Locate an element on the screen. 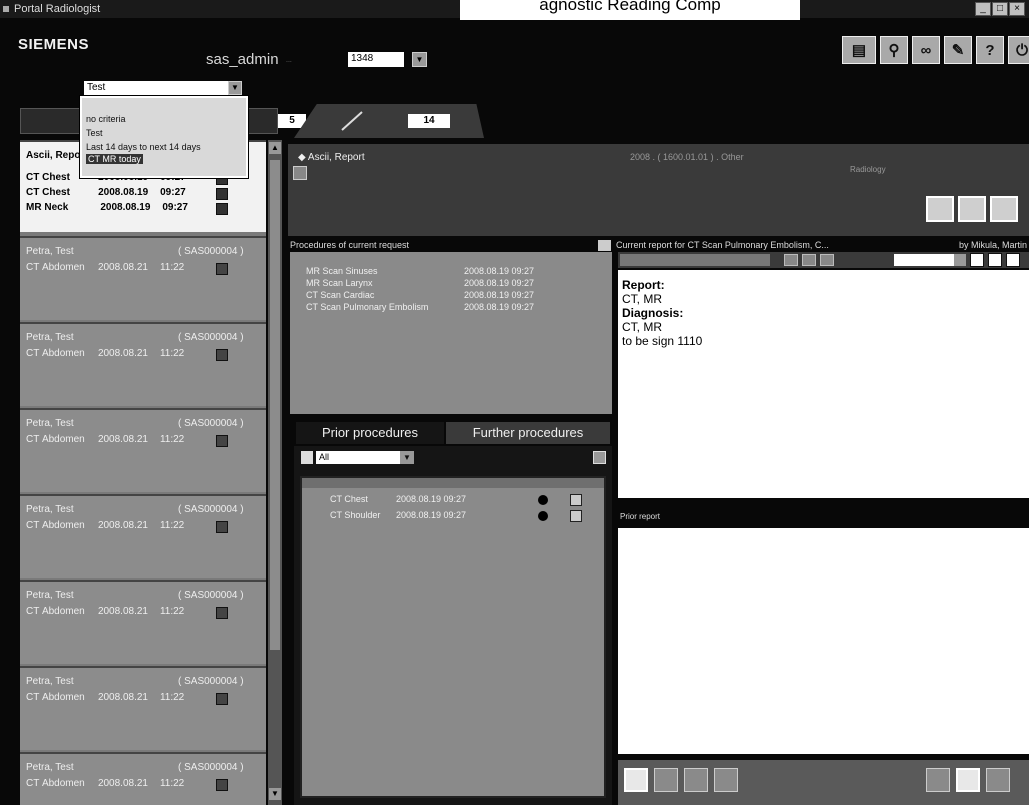 The height and width of the screenshot is (805, 1029). worklist-icon: ▤ is located at coordinates (859, 50).